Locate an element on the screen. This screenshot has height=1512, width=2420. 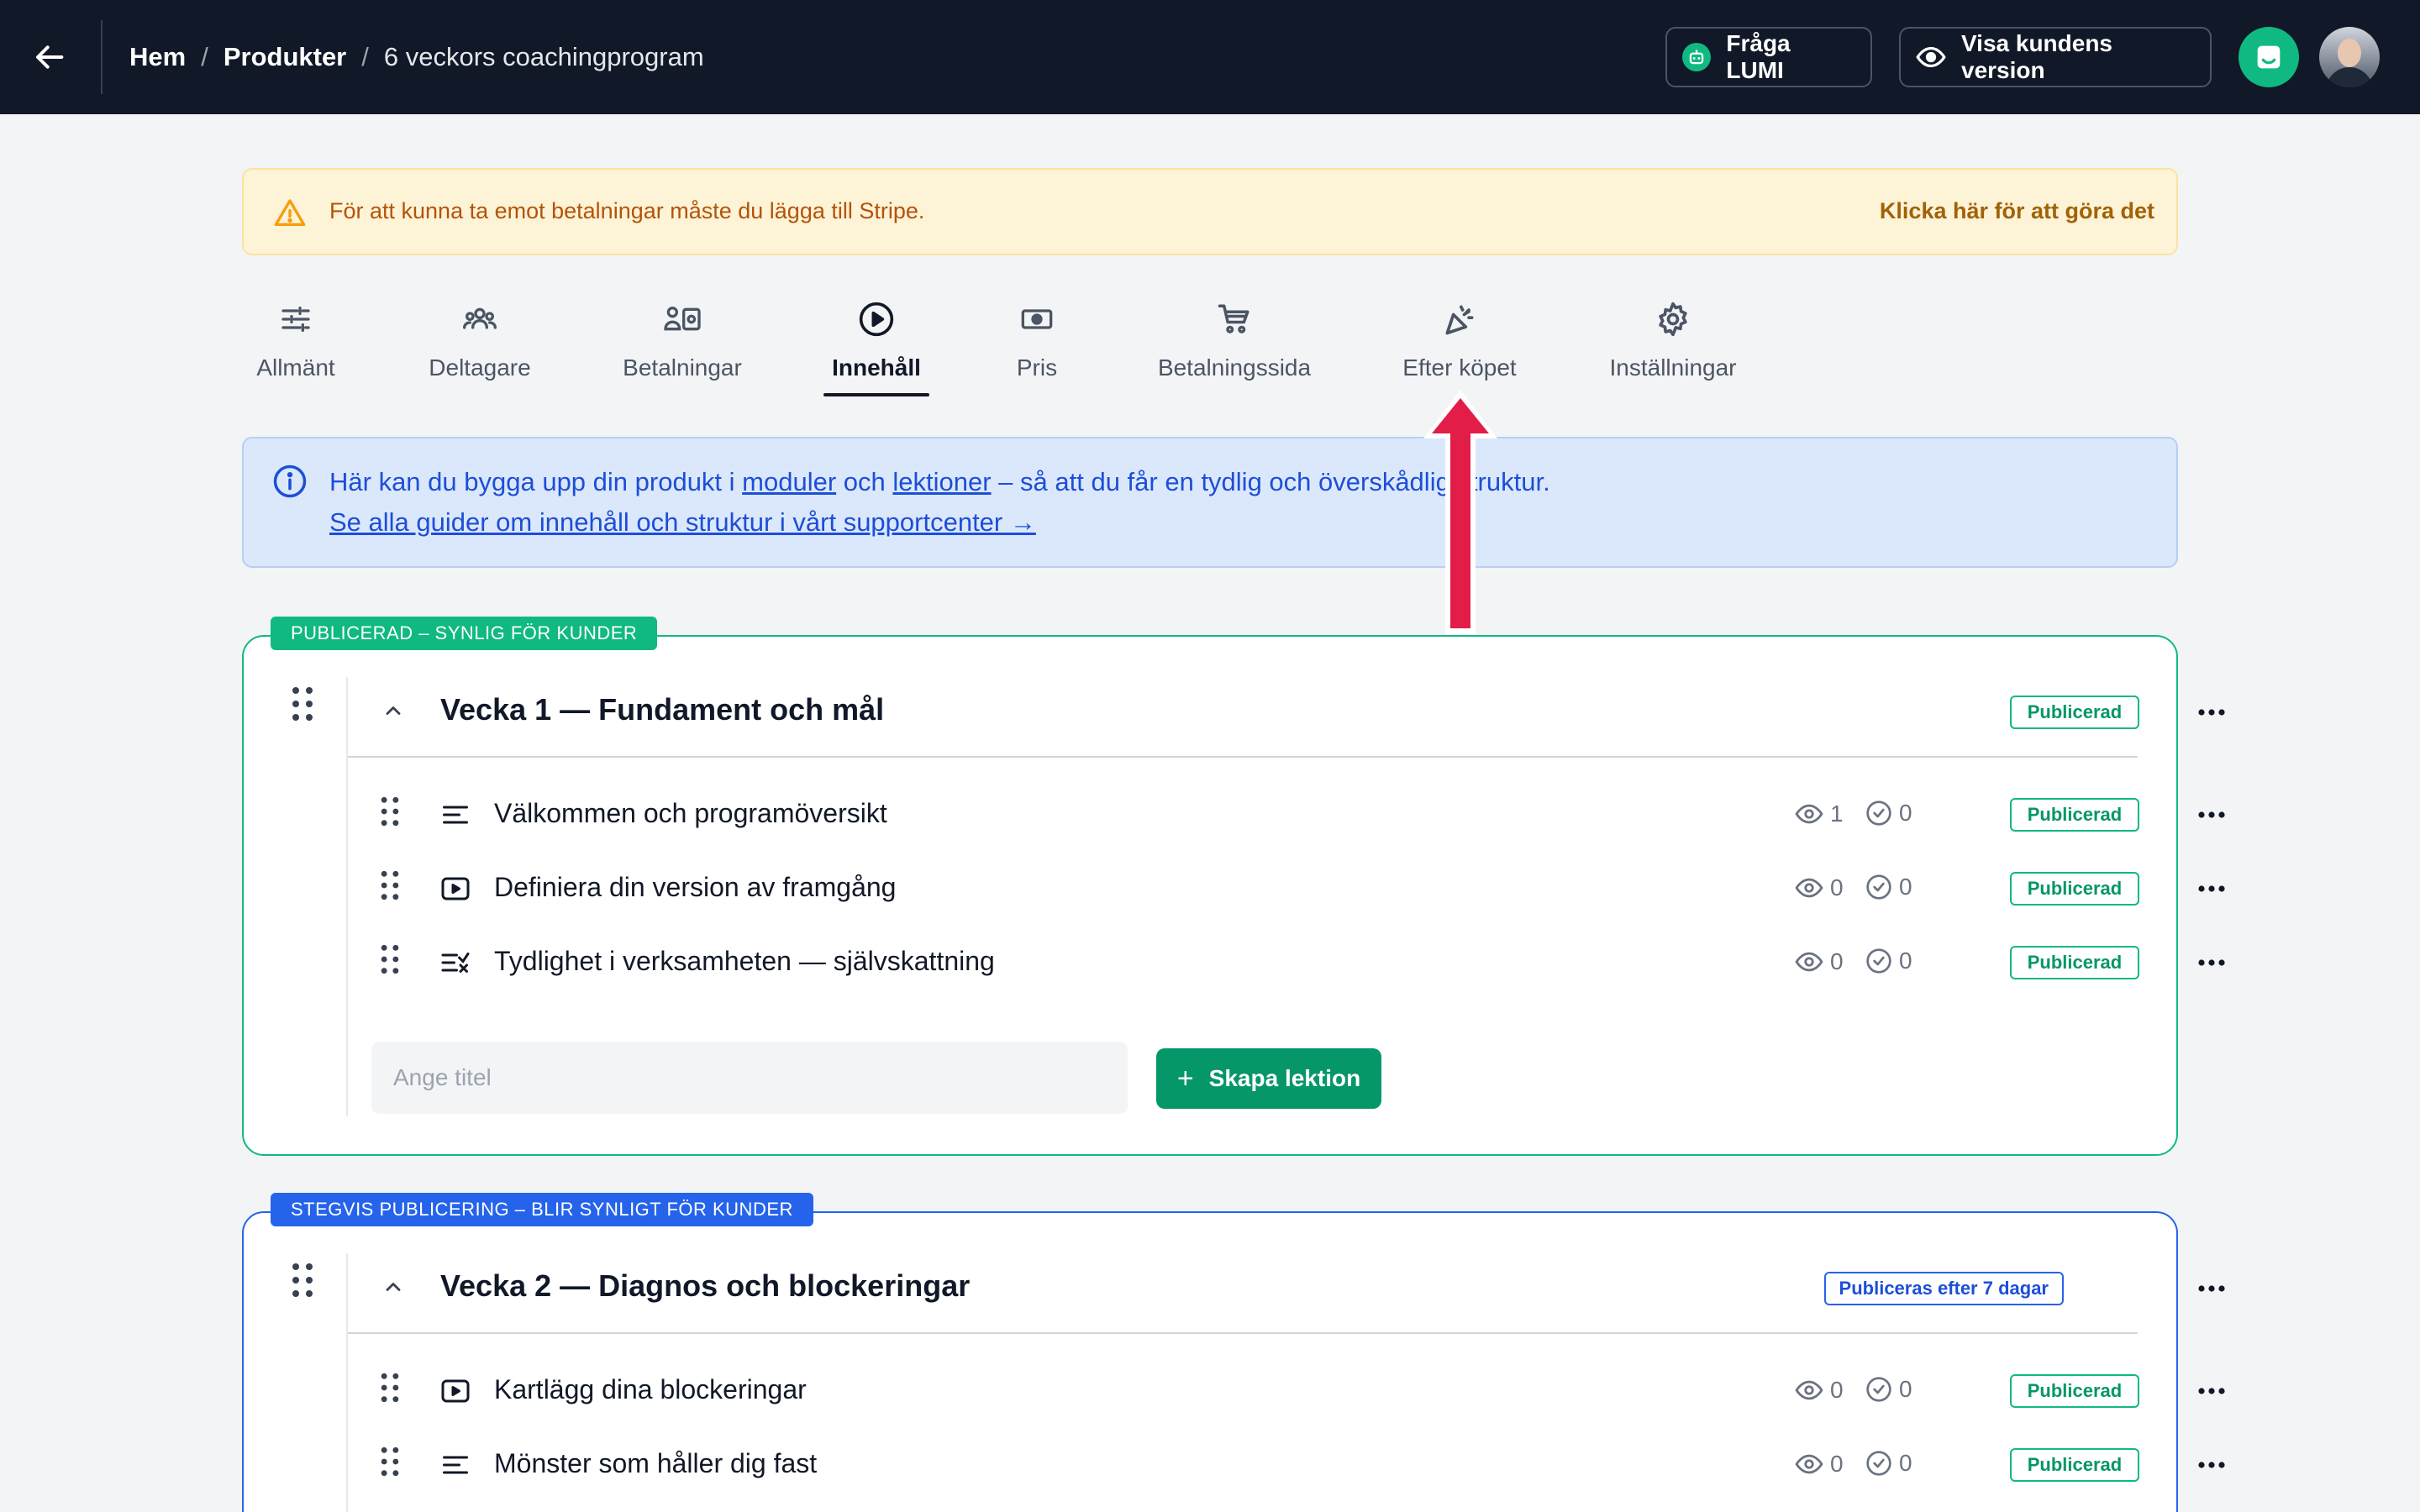
user-avatar is located at coordinates (2349, 57).